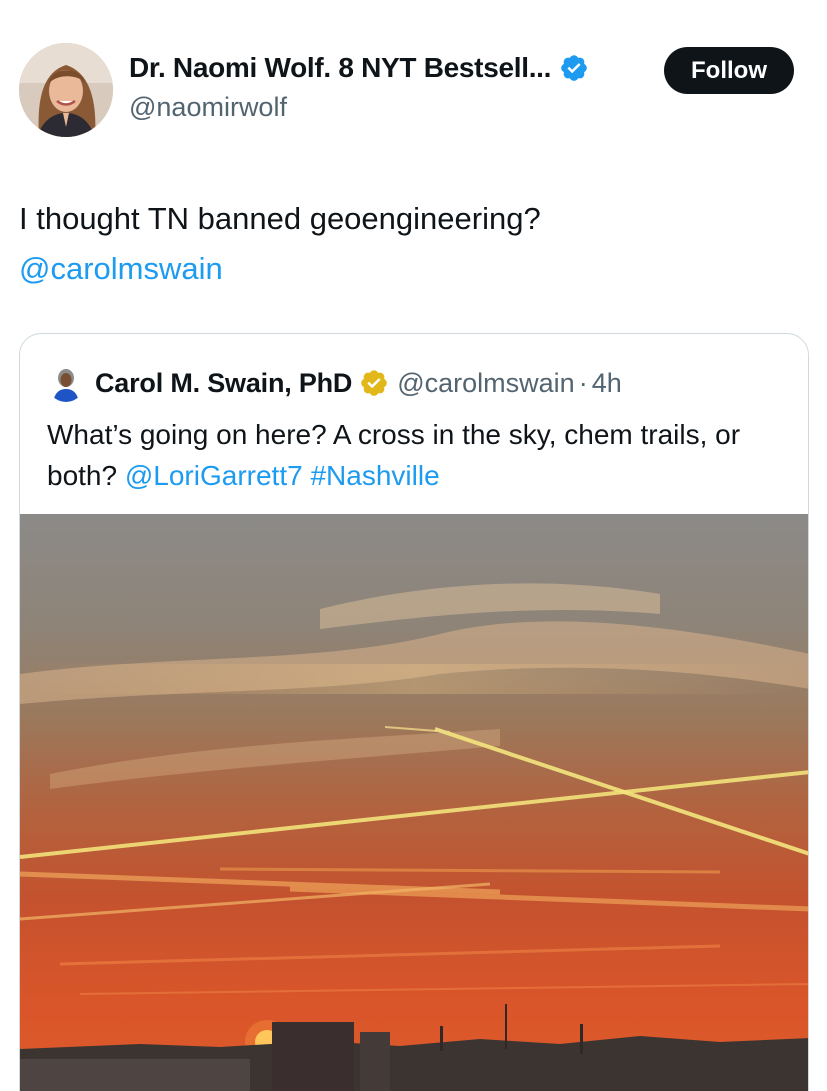 This screenshot has width=827, height=1091. What do you see at coordinates (485, 383) in the screenshot?
I see `quoted-author-handle: @carolmswain` at bounding box center [485, 383].